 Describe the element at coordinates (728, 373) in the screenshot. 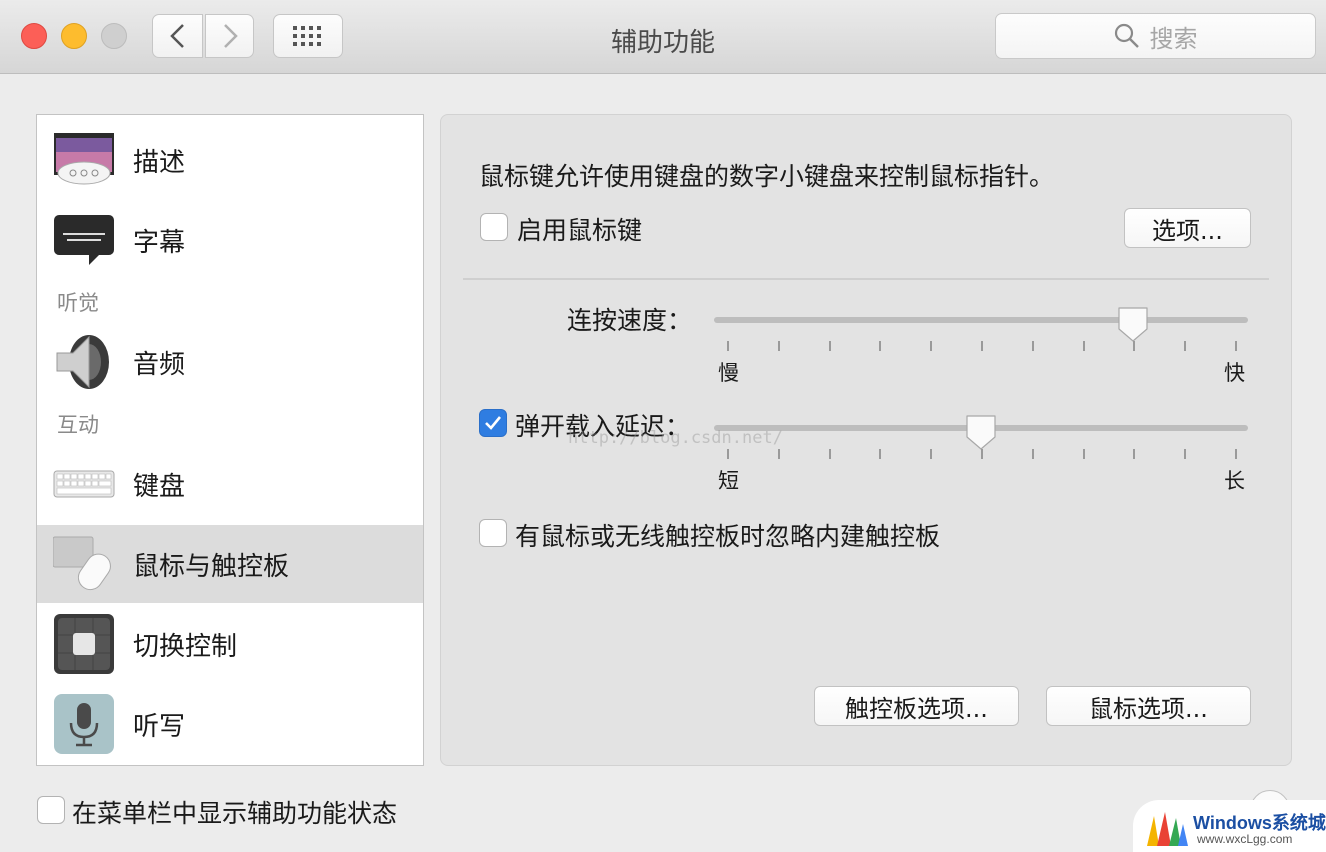

I see `speed-min-label: 慢` at that location.